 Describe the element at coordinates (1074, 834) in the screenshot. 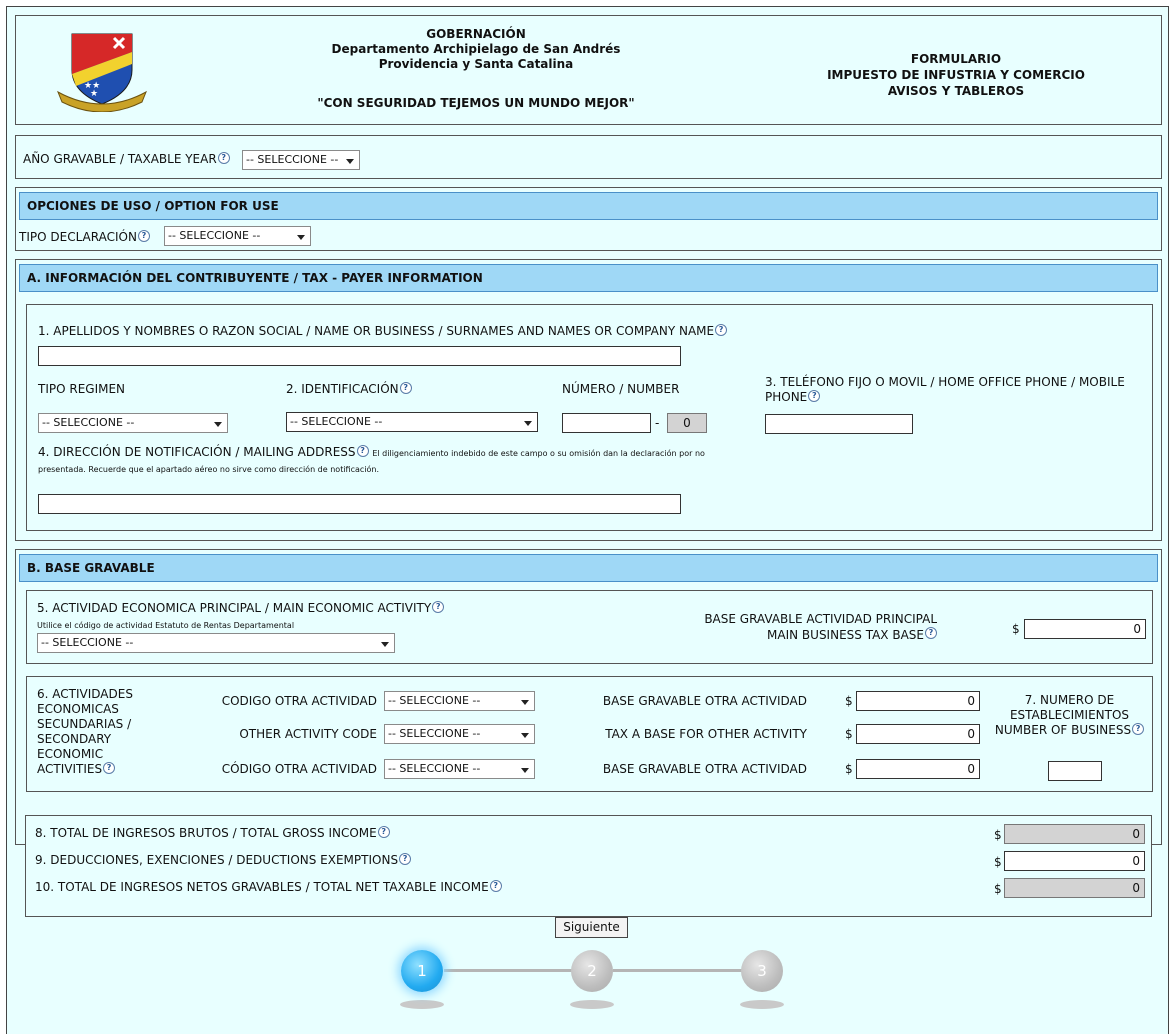

I see `total-gross-field: 0` at that location.